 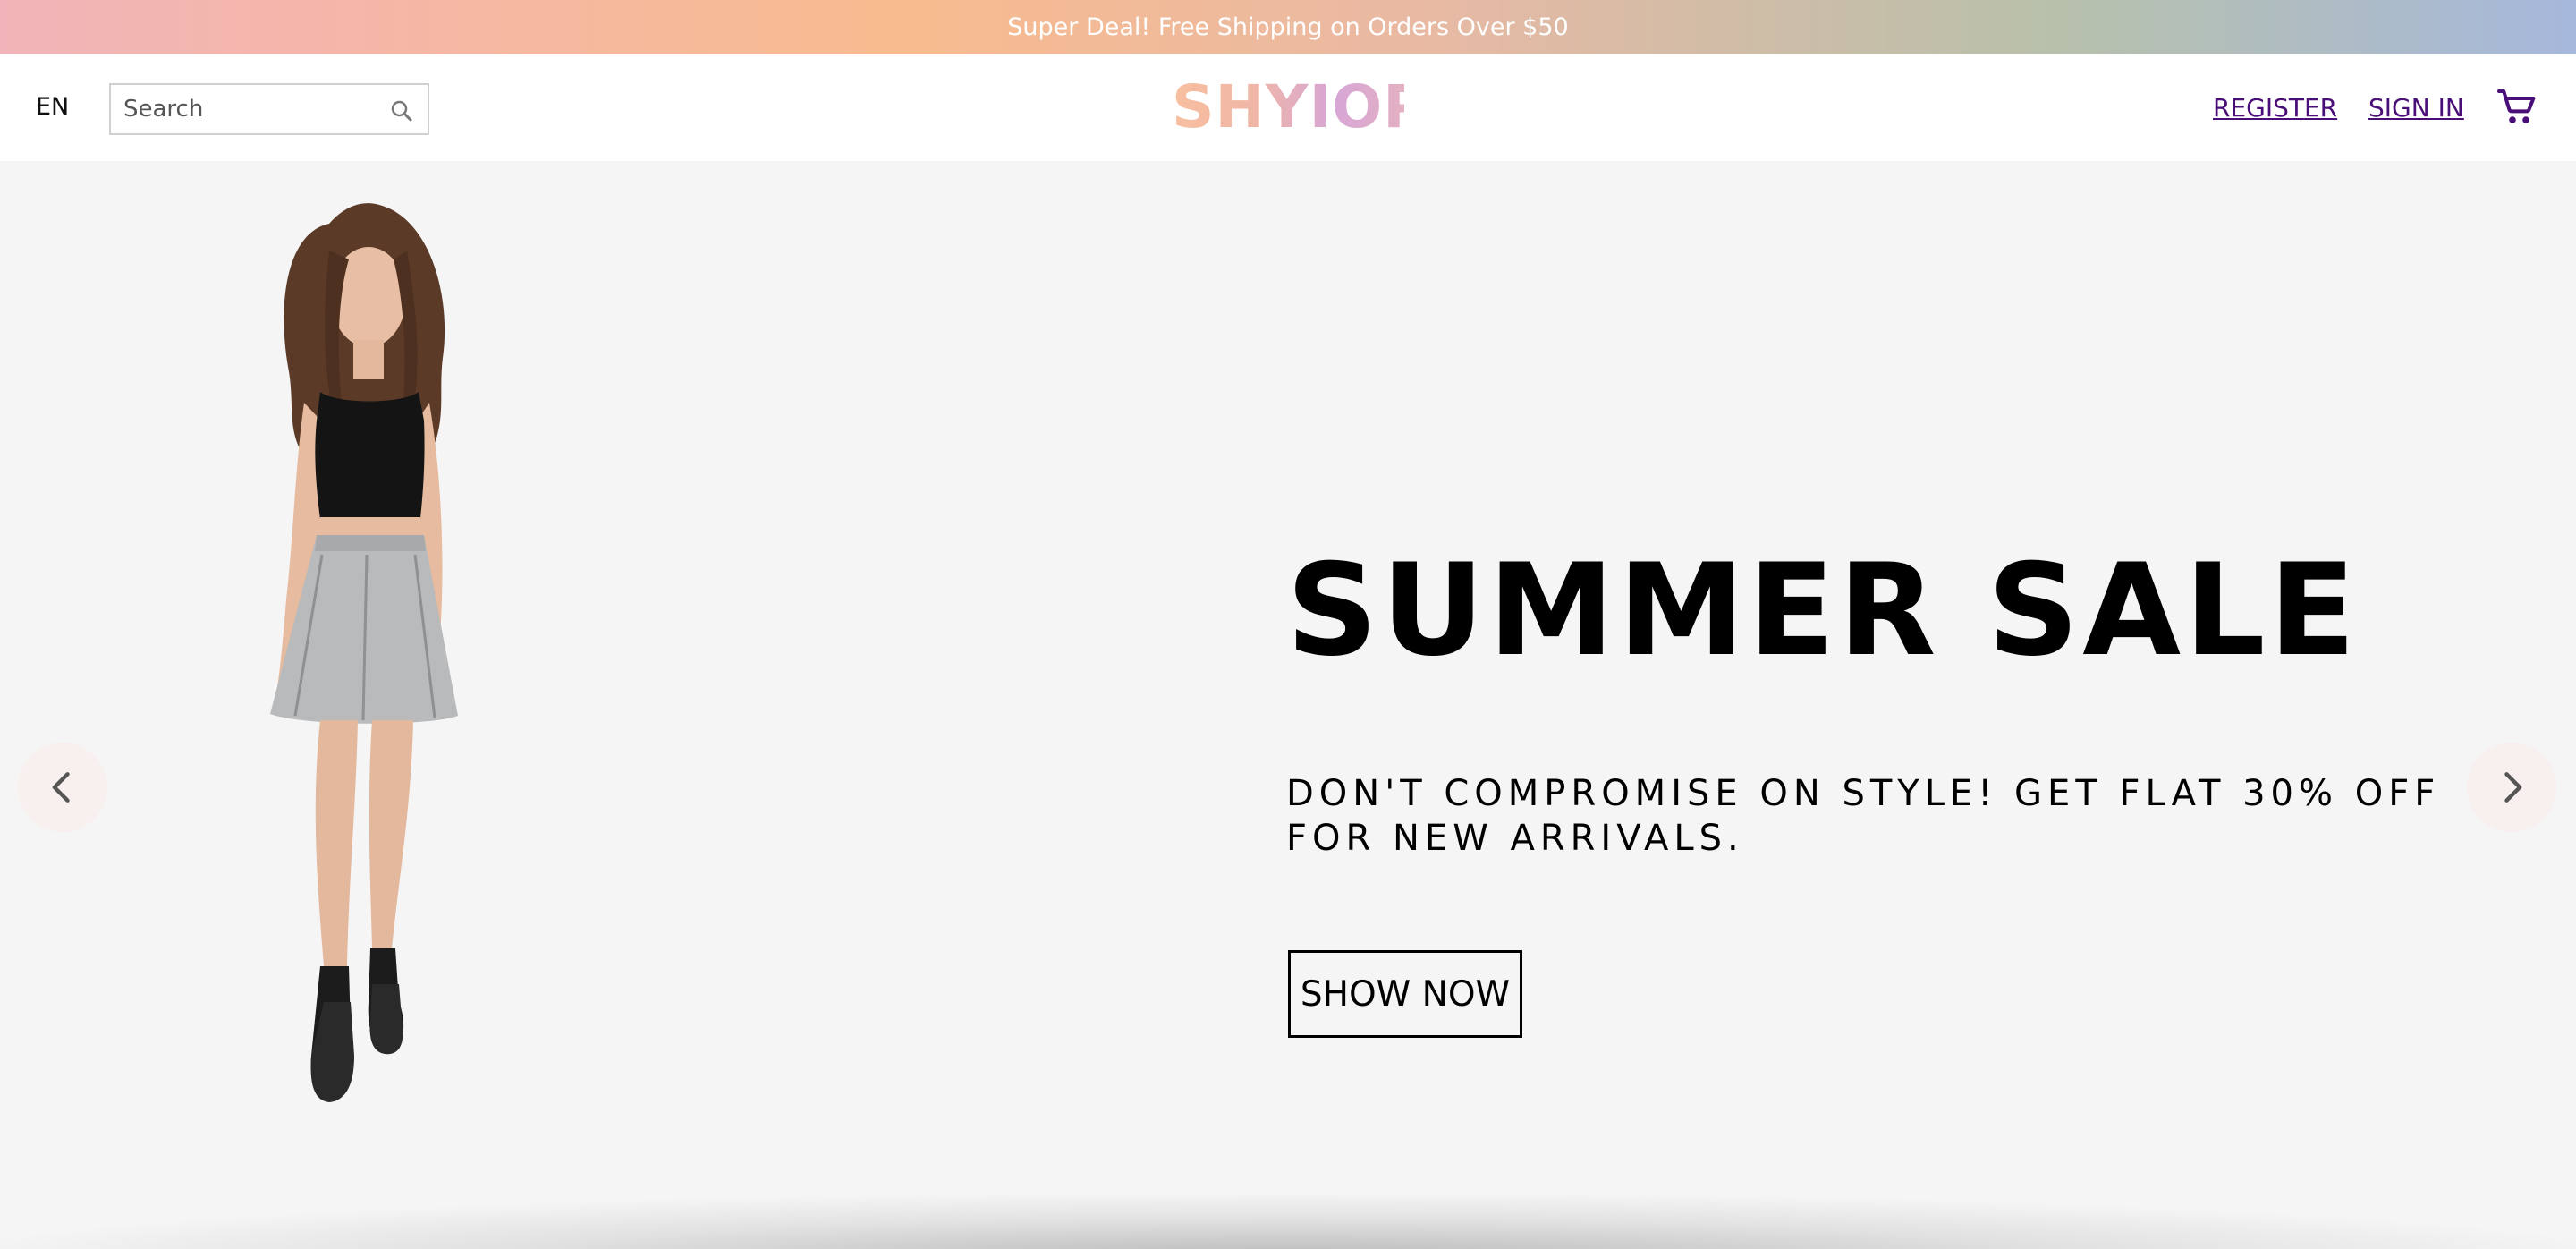 I want to click on sign-in-link: SIGN IN, so click(x=2416, y=108).